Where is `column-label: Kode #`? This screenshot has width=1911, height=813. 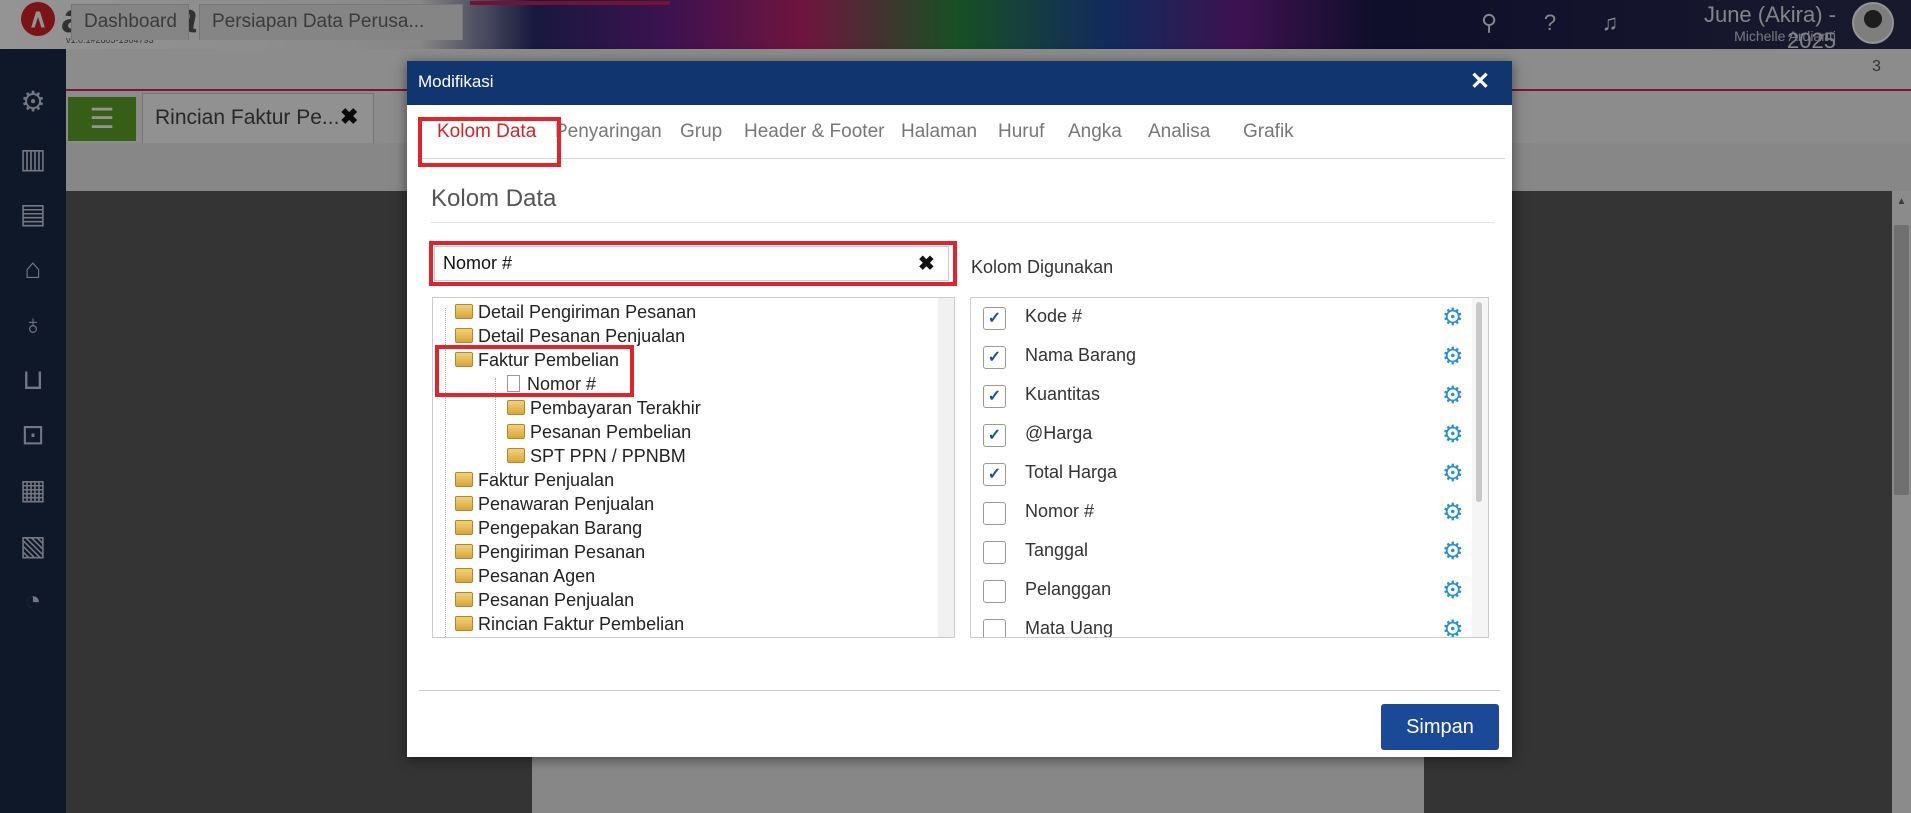
column-label: Kode # is located at coordinates (1054, 316).